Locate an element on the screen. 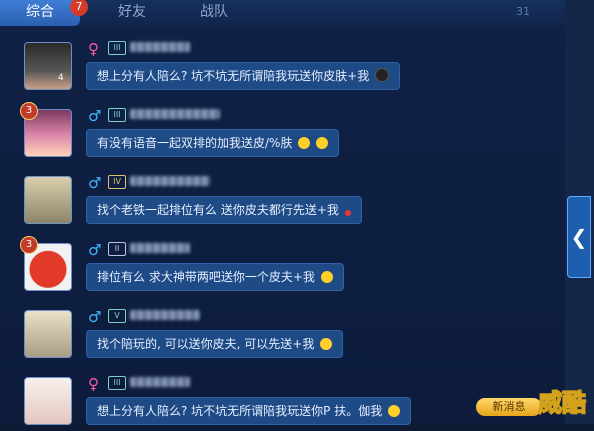 The width and height of the screenshot is (594, 431). tab-general: 综合 is located at coordinates (40, 13).